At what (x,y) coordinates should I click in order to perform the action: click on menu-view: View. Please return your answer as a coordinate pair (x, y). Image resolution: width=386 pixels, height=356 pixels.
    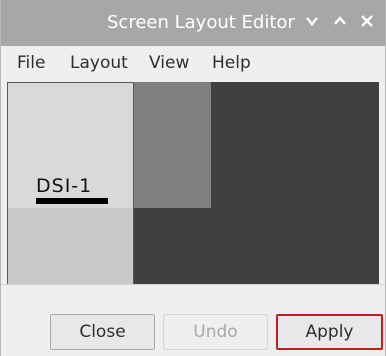
    Looking at the image, I should click on (169, 63).